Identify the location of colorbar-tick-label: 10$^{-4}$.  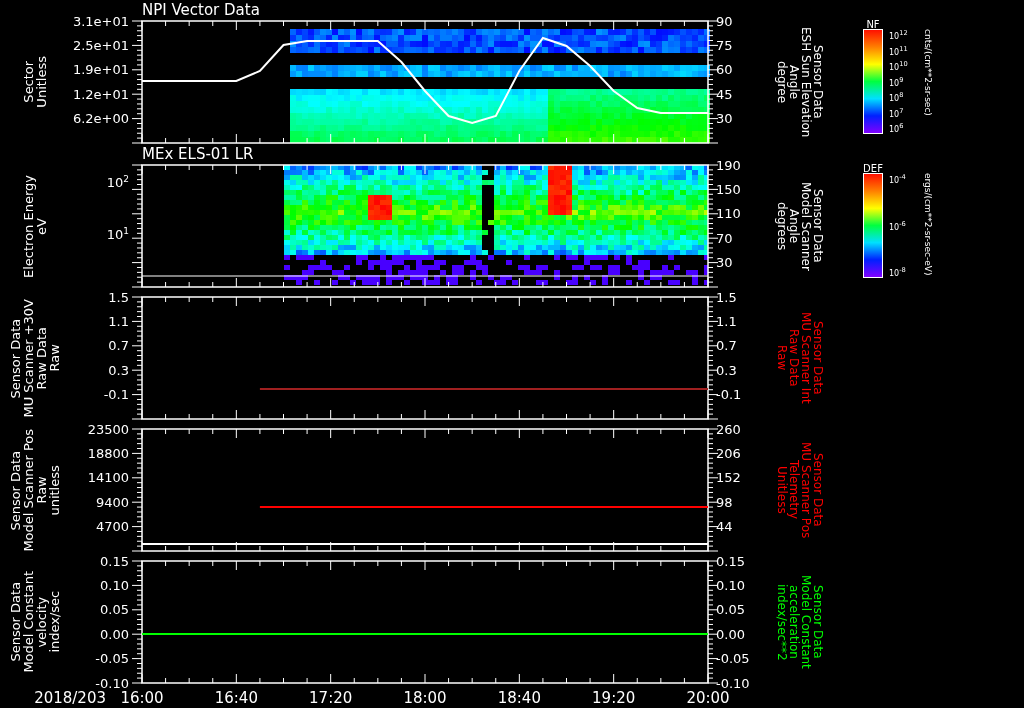
(897, 179).